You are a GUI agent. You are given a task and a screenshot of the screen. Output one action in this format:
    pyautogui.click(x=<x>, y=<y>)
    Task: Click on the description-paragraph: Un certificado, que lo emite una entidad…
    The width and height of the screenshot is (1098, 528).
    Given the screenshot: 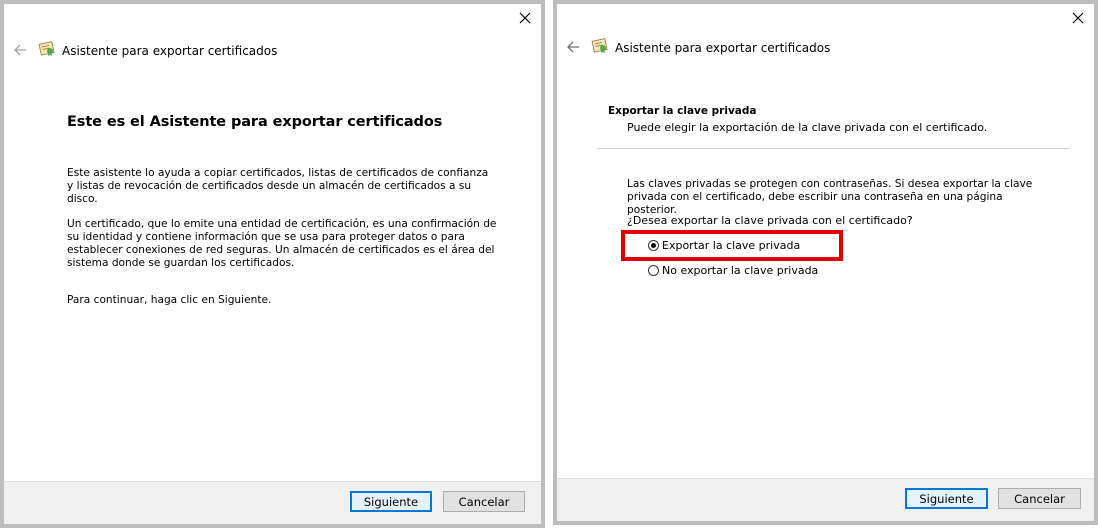 What is the action you would take?
    pyautogui.click(x=282, y=243)
    